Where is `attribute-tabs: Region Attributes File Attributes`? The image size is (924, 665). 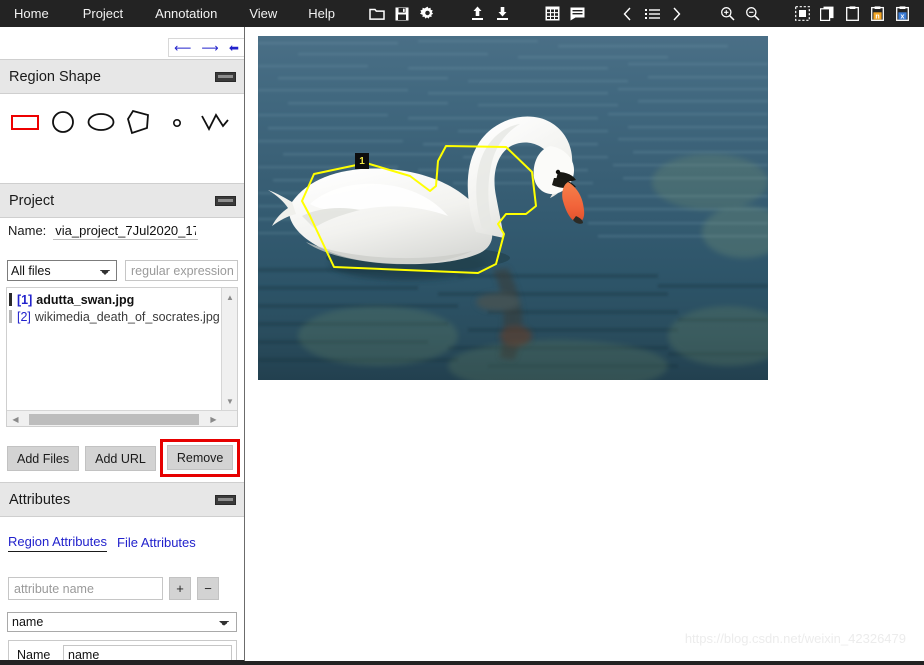
attribute-tabs: Region Attributes File Attributes is located at coordinates (102, 543).